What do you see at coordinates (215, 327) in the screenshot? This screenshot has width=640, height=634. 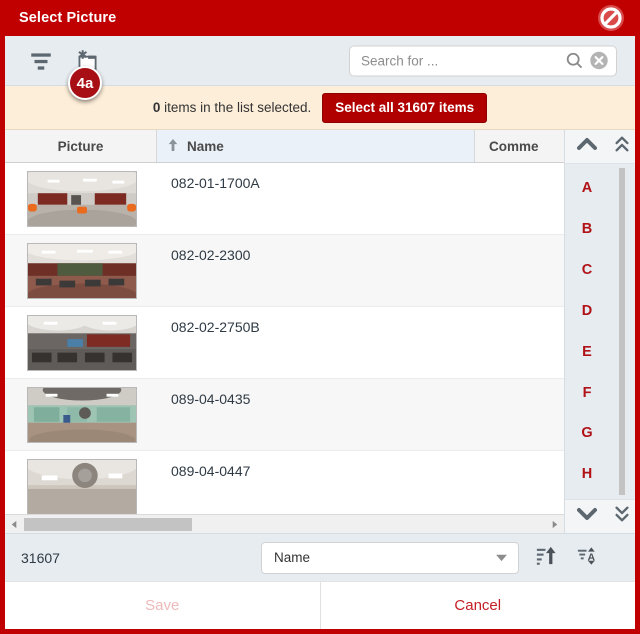 I see `row-name: 082-02-2750B` at bounding box center [215, 327].